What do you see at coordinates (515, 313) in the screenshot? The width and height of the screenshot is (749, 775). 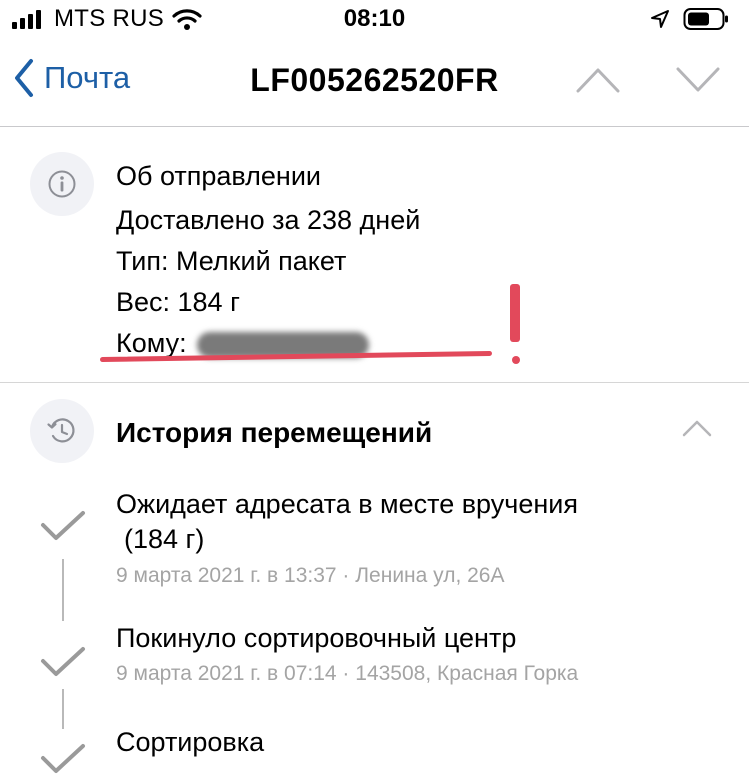 I see `annotation-exclamation-mark` at bounding box center [515, 313].